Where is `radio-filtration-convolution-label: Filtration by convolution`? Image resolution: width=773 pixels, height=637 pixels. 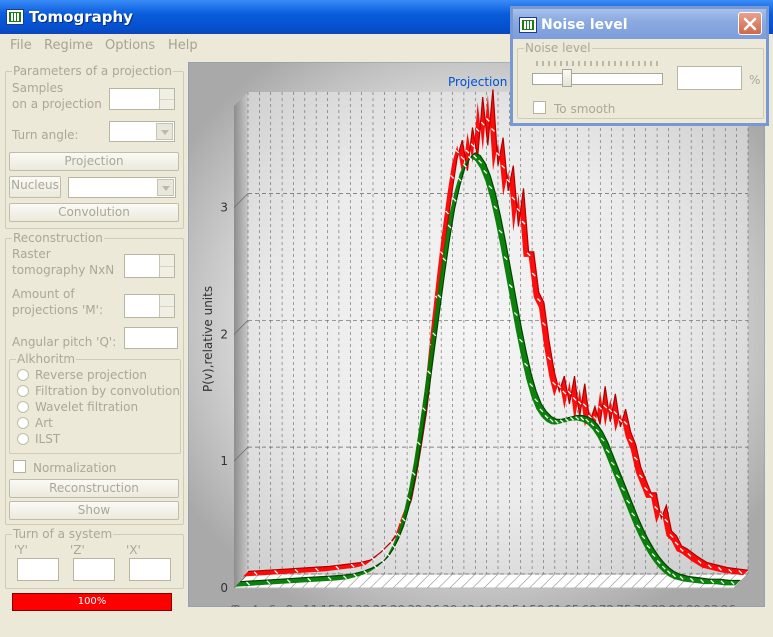 radio-filtration-convolution-label: Filtration by convolution is located at coordinates (107, 391).